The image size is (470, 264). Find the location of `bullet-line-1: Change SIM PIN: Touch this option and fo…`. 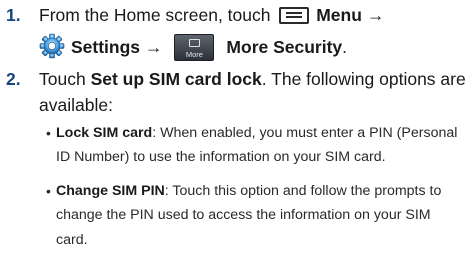

bullet-line-1: Change SIM PIN: Touch this option and fo… is located at coordinates (248, 191).